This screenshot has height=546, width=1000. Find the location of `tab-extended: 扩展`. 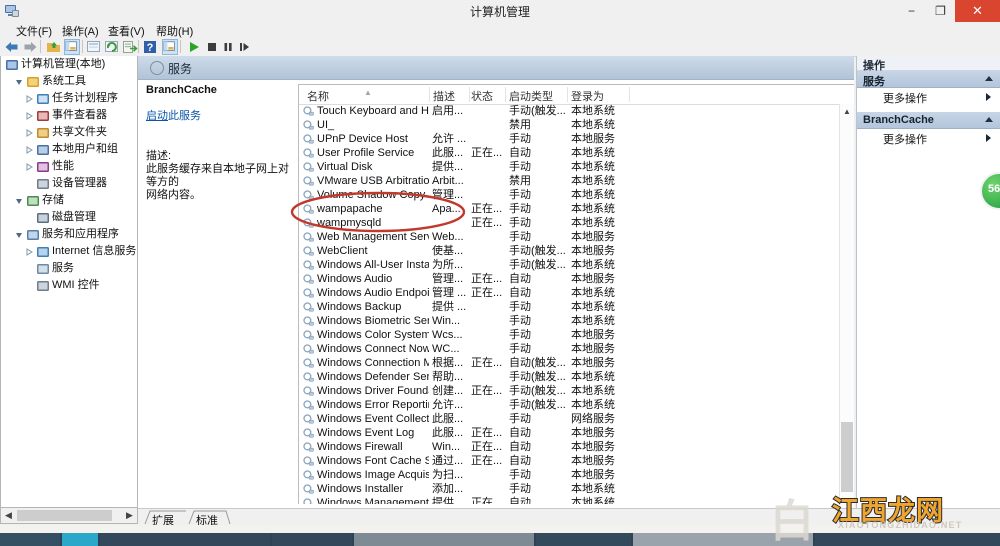

tab-extended: 扩展 is located at coordinates (165, 518).